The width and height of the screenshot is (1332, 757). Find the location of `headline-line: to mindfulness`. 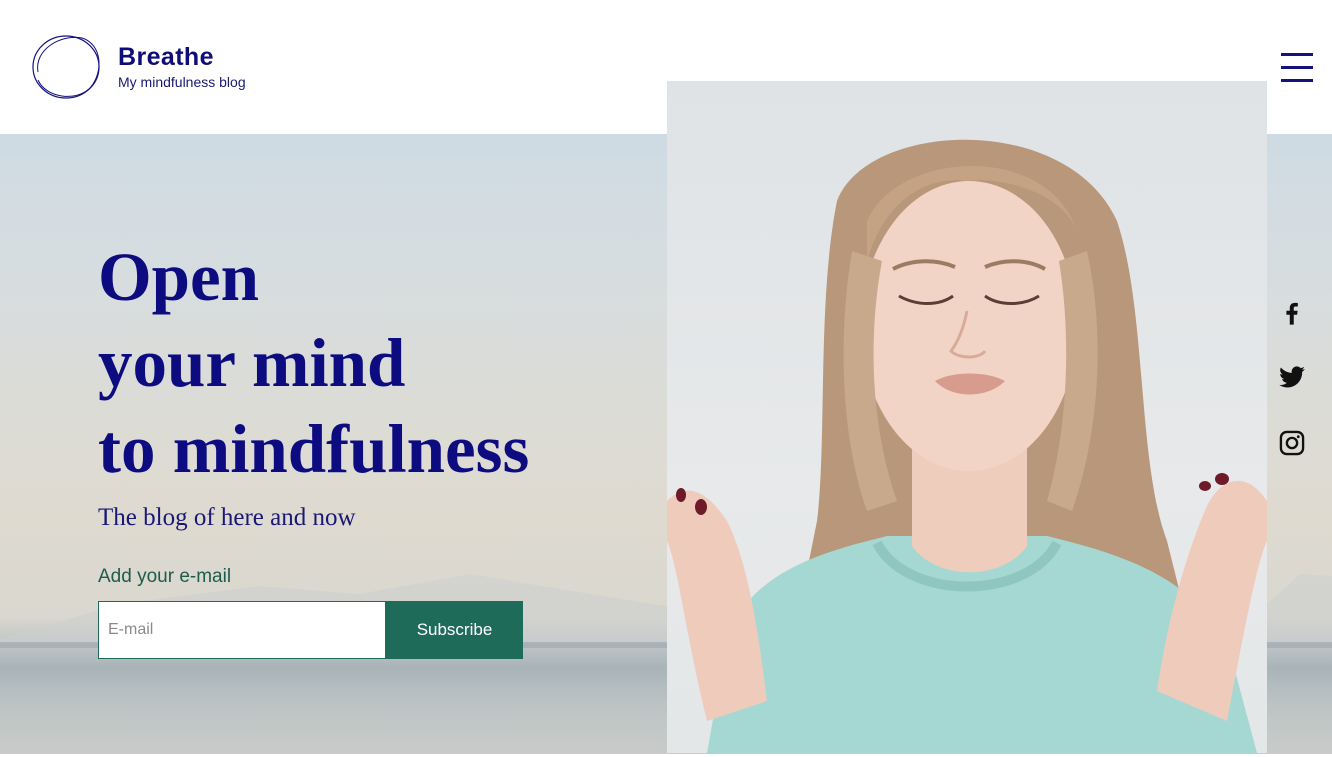

headline-line: to mindfulness is located at coordinates (314, 449).